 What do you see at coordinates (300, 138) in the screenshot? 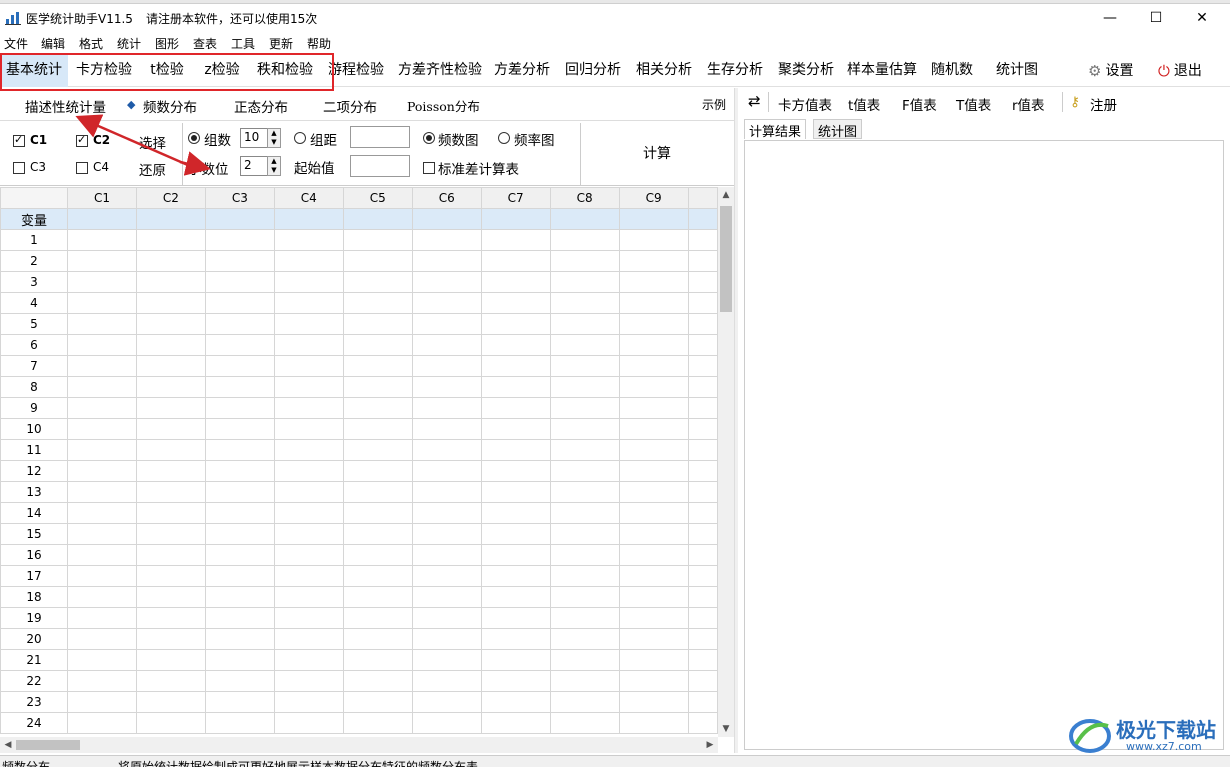
I see `radio-interval` at bounding box center [300, 138].